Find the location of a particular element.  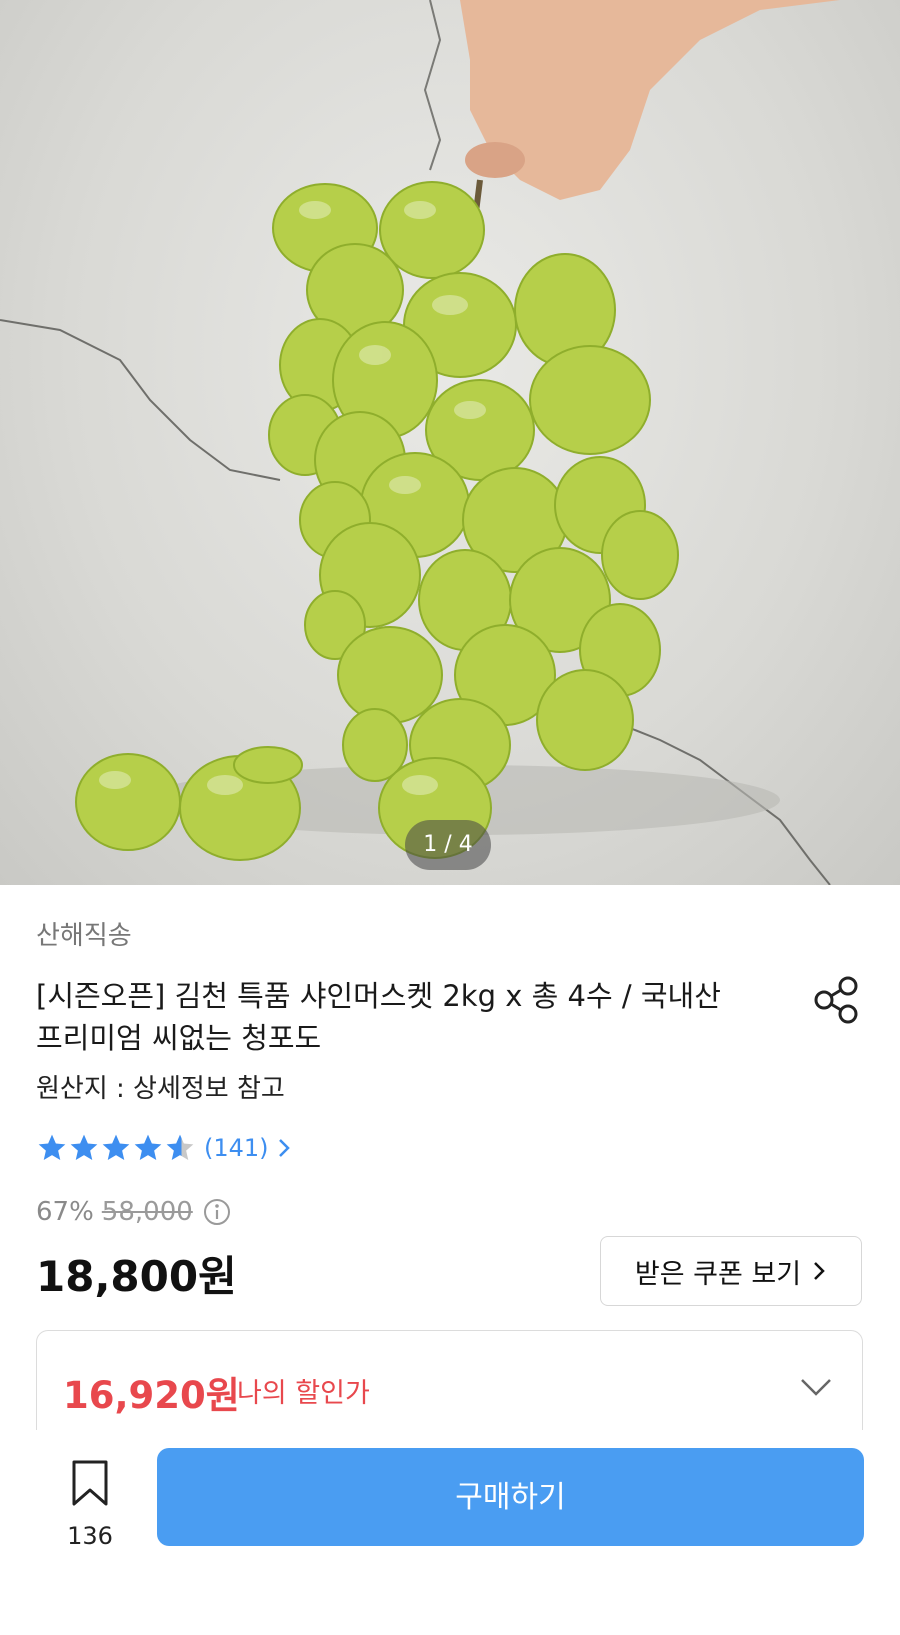

buy-button: 구매하기 is located at coordinates (510, 1497).